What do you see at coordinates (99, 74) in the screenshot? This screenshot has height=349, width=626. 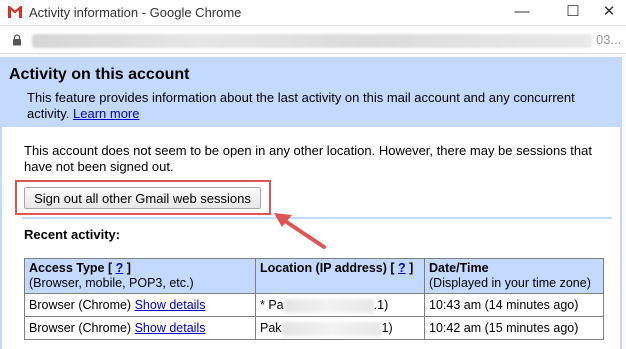 I see `page-title: Activity on this account` at bounding box center [99, 74].